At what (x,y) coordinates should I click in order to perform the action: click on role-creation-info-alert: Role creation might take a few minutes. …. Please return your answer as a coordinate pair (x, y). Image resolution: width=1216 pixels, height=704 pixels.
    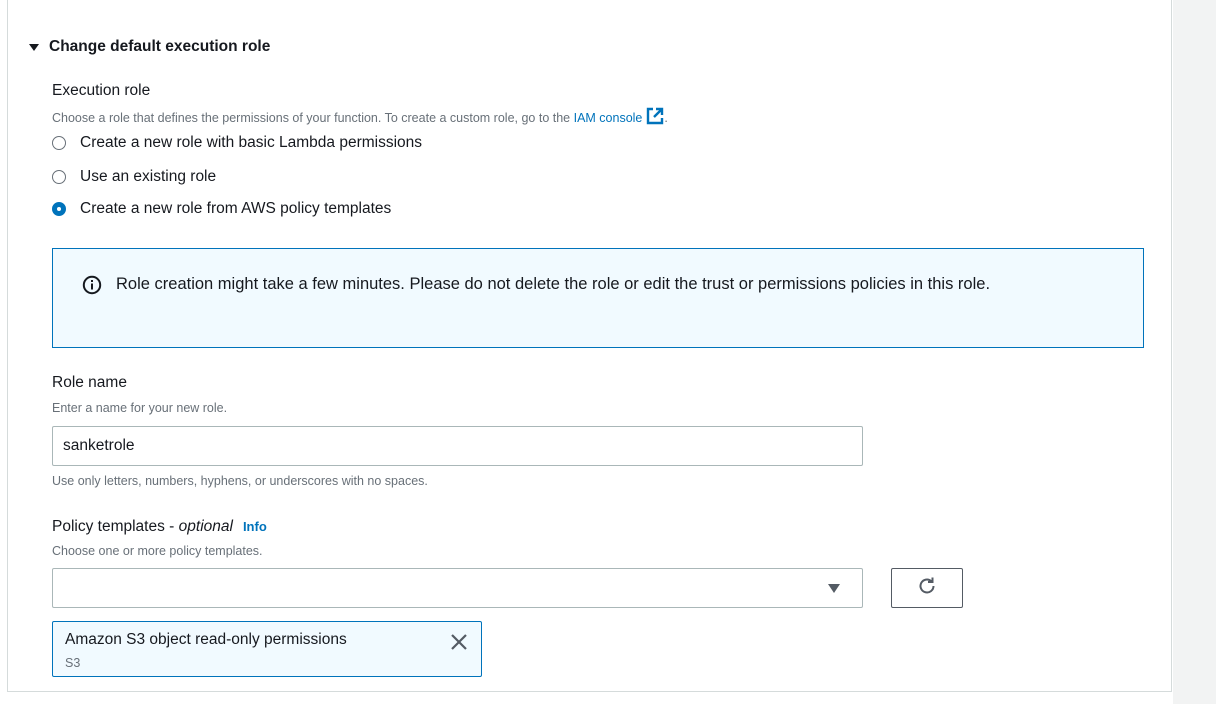
    Looking at the image, I should click on (598, 298).